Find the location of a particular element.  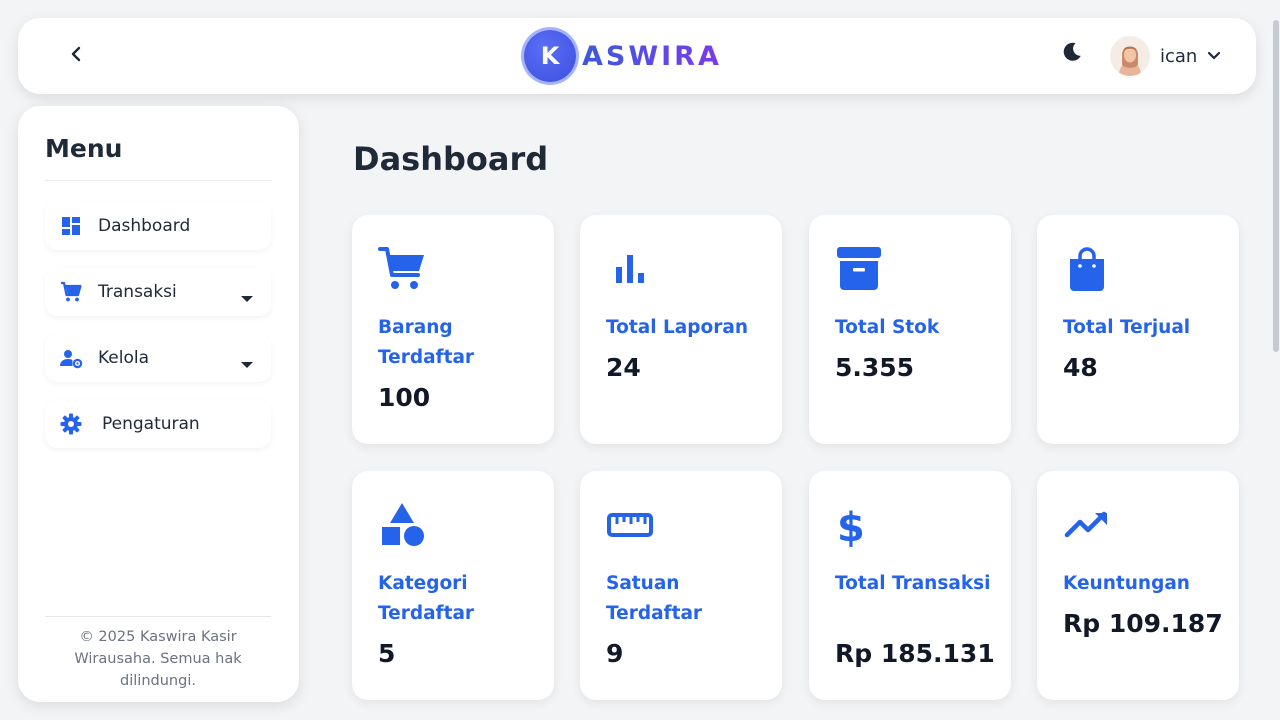

chevron-down-icon is located at coordinates (1214, 56).